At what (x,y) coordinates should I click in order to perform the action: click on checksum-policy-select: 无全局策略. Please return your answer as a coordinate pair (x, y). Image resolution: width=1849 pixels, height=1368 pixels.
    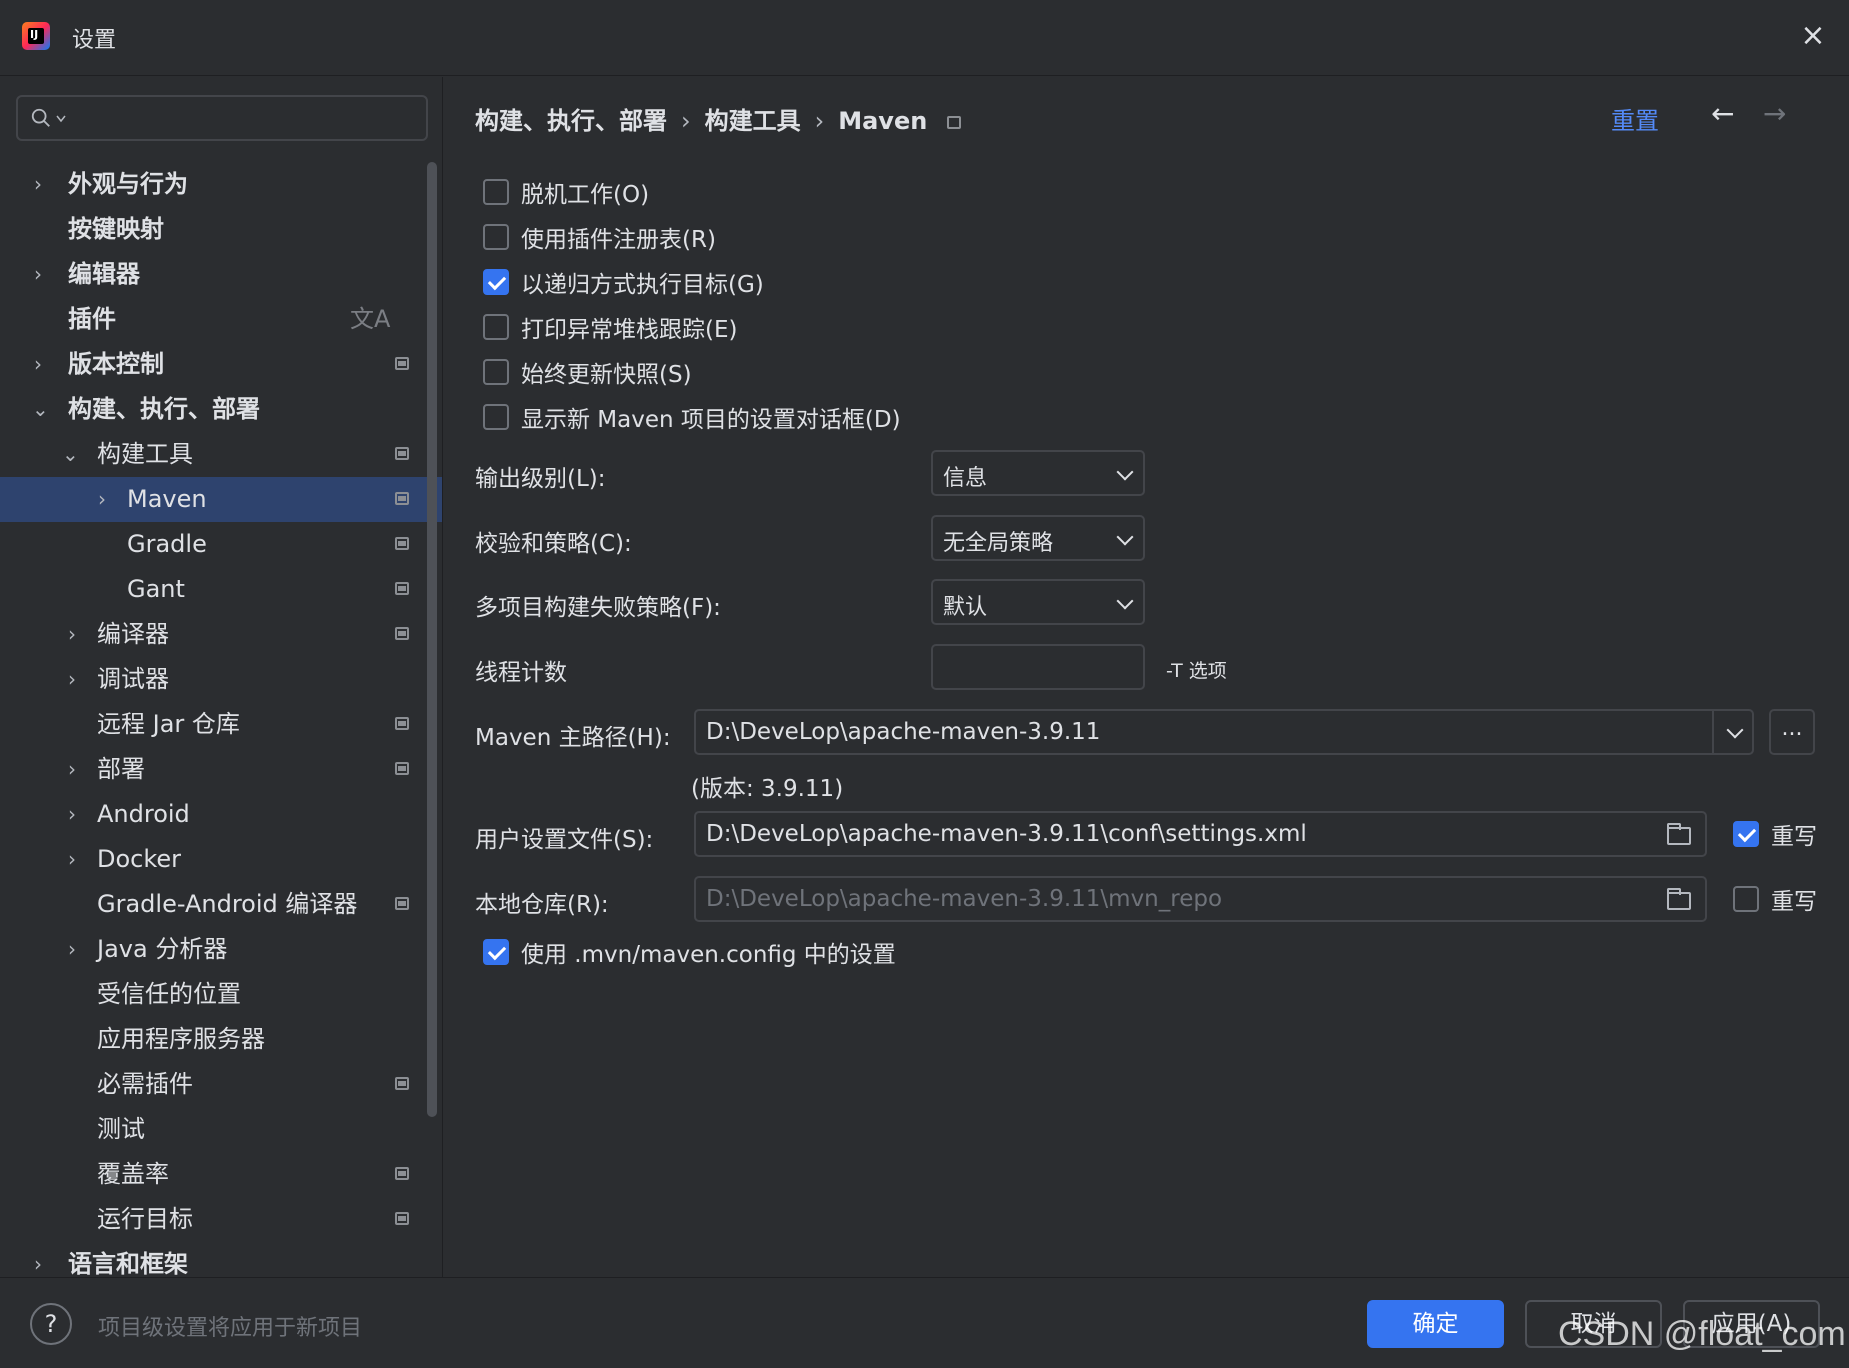
    Looking at the image, I should click on (1038, 538).